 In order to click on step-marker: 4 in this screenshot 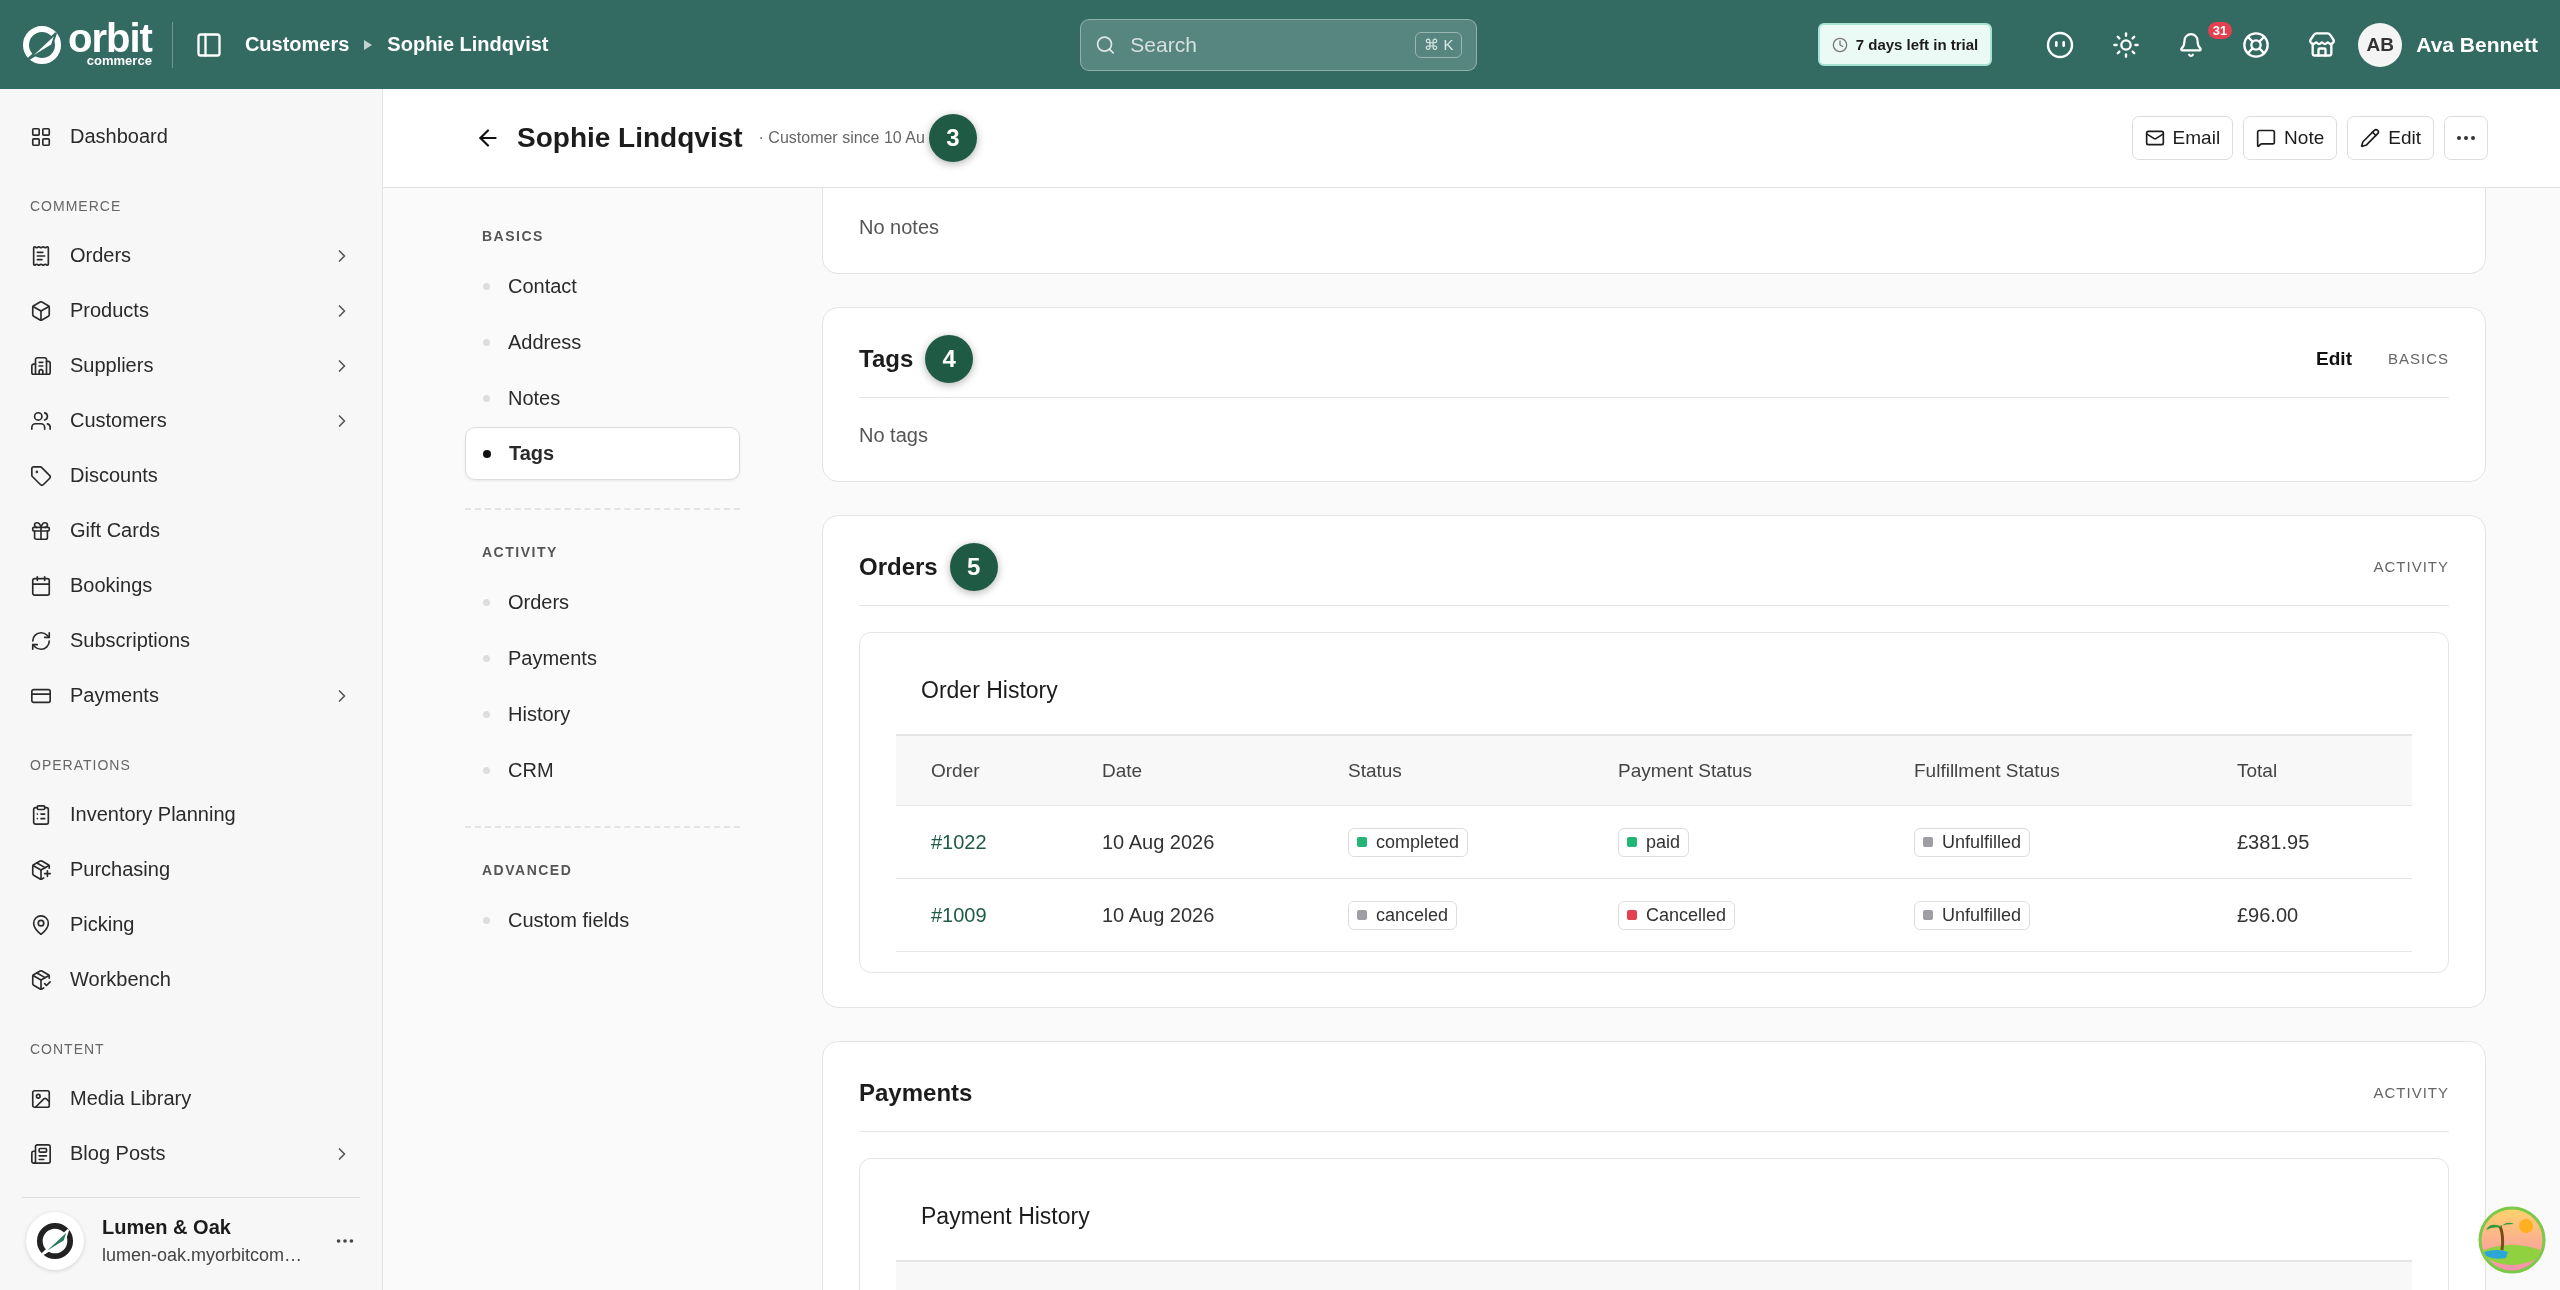, I will do `click(949, 358)`.